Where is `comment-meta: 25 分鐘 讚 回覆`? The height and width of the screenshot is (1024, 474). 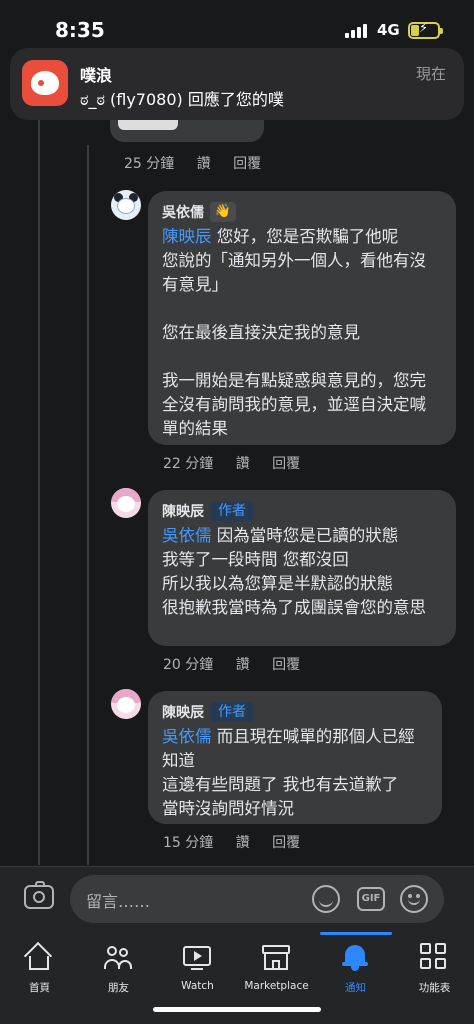 comment-meta: 25 分鐘 讚 回覆 is located at coordinates (201, 163).